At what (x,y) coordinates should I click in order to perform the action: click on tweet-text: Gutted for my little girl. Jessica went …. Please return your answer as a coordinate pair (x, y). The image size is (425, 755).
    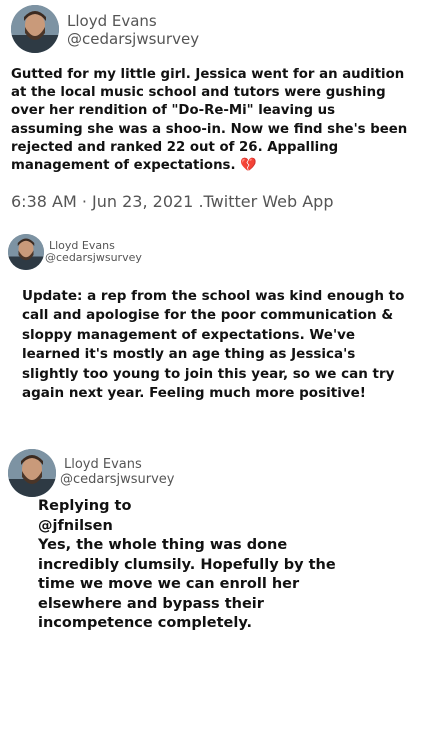
    Looking at the image, I should click on (211, 120).